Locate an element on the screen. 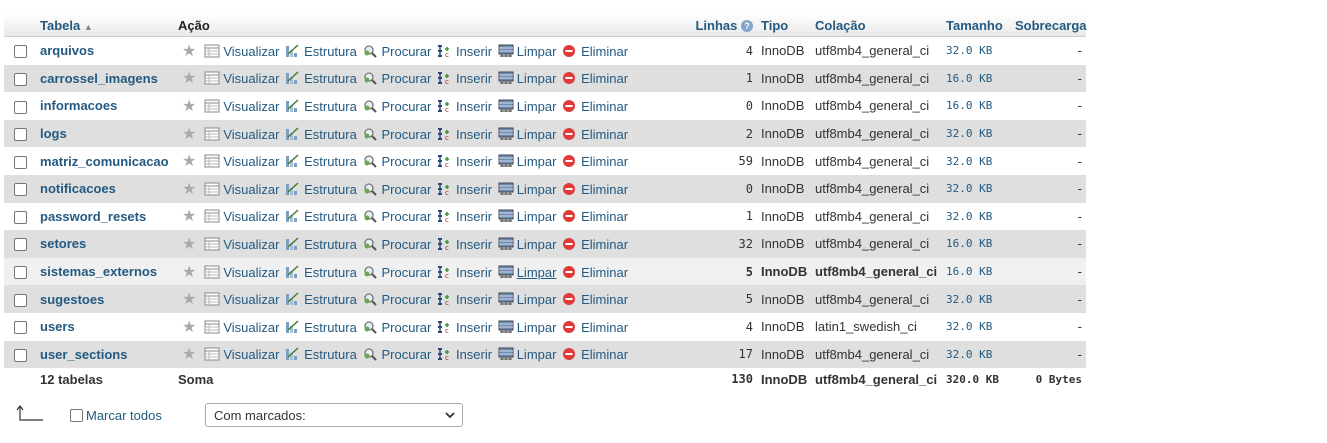  table-name-link: sugestoes is located at coordinates (72, 299).